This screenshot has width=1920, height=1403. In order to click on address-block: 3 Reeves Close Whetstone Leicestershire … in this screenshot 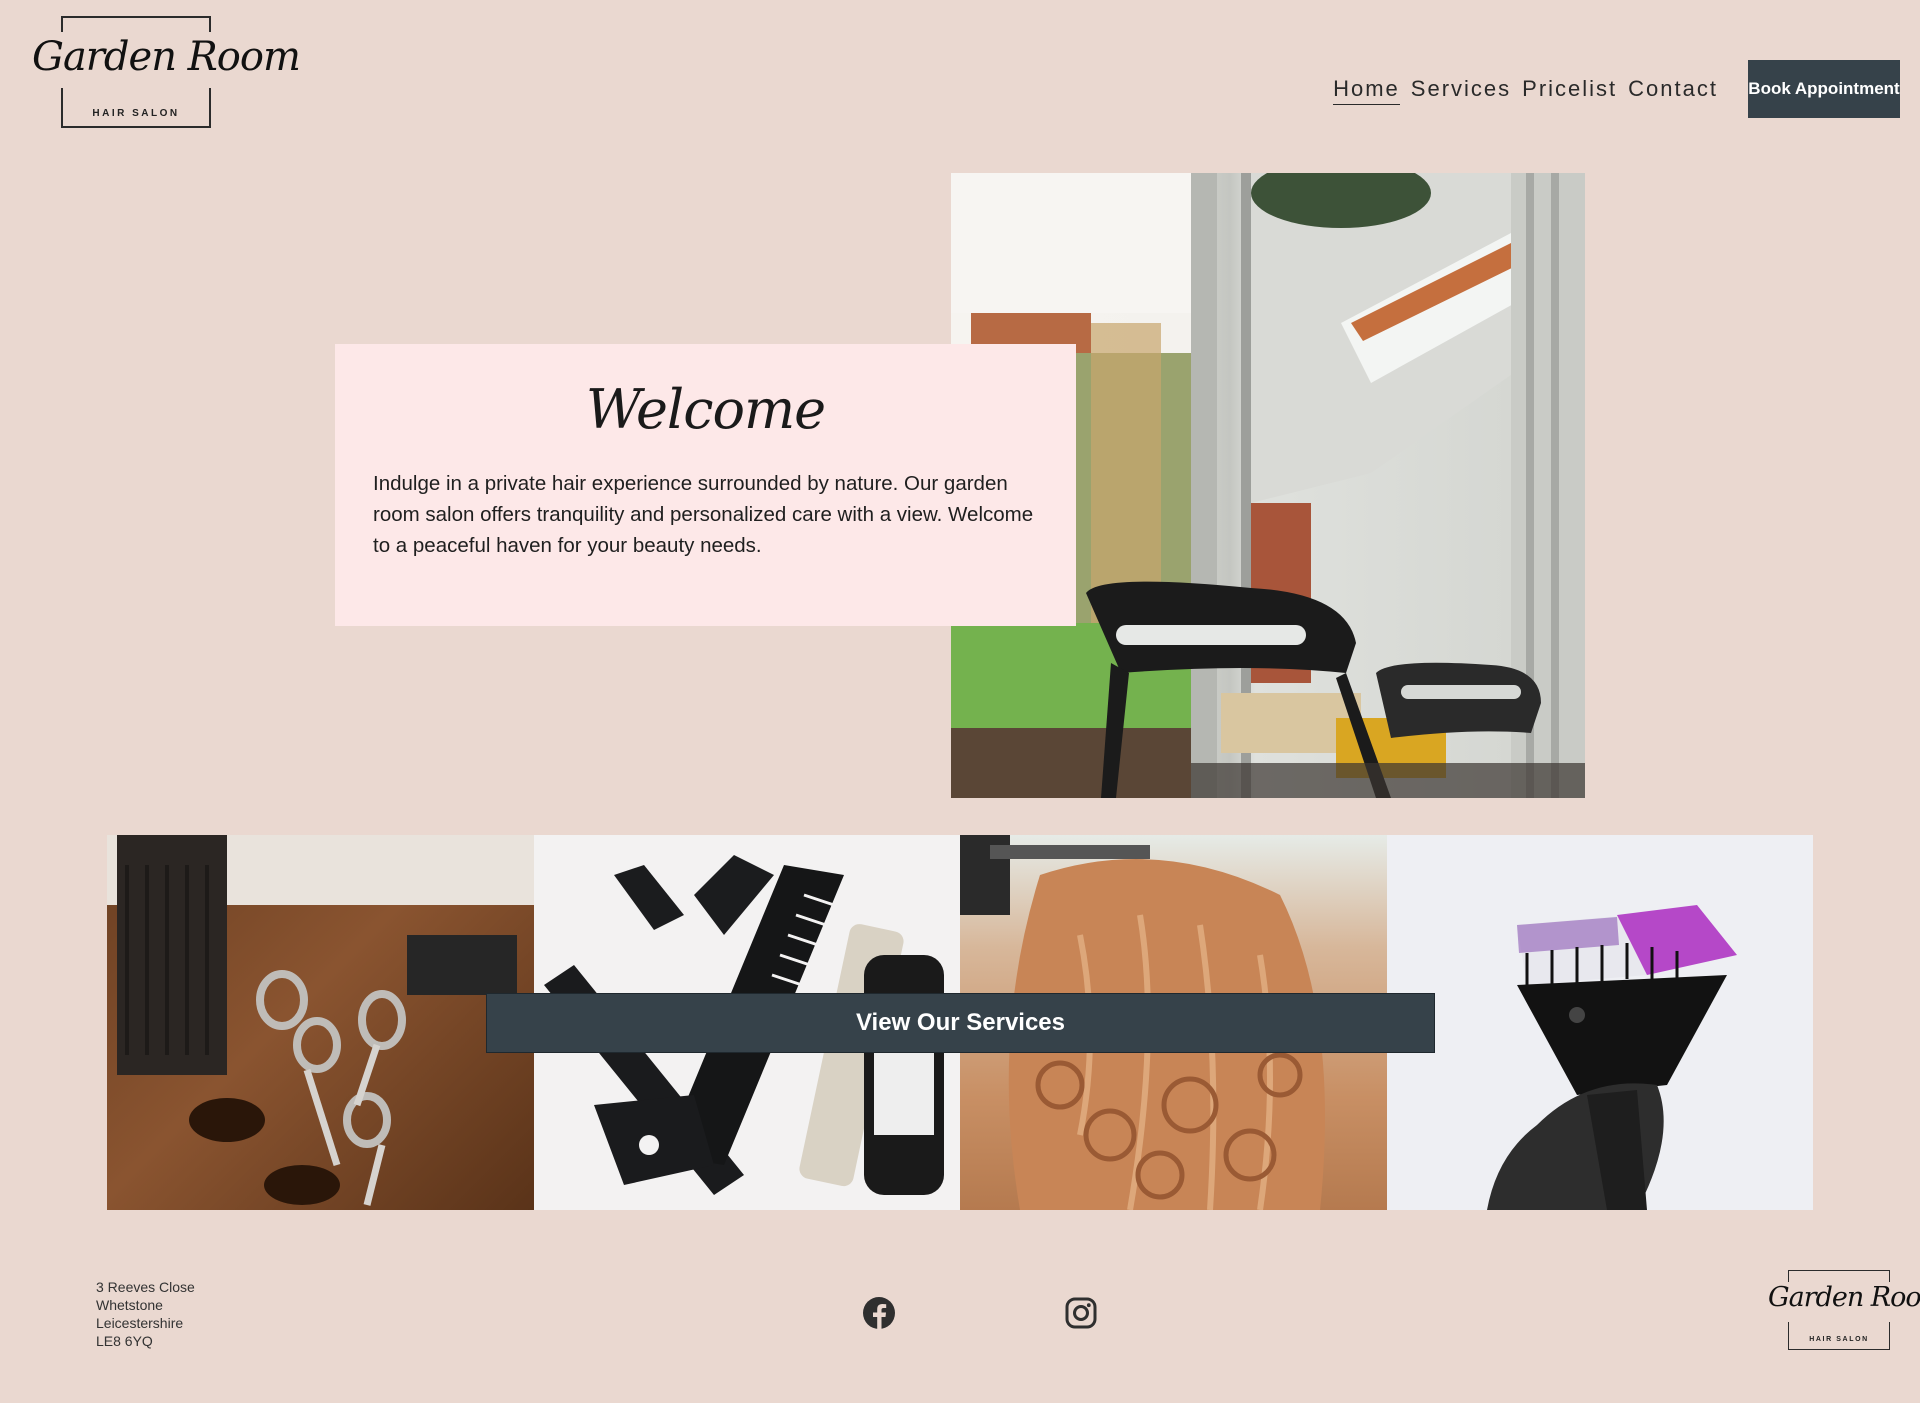, I will do `click(145, 1314)`.